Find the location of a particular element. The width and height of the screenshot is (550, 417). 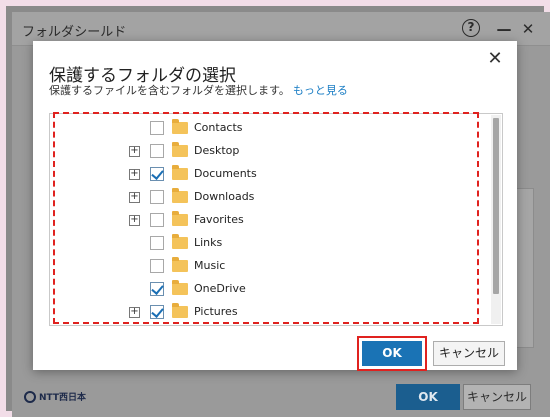

folder-row: Music is located at coordinates (260, 267).